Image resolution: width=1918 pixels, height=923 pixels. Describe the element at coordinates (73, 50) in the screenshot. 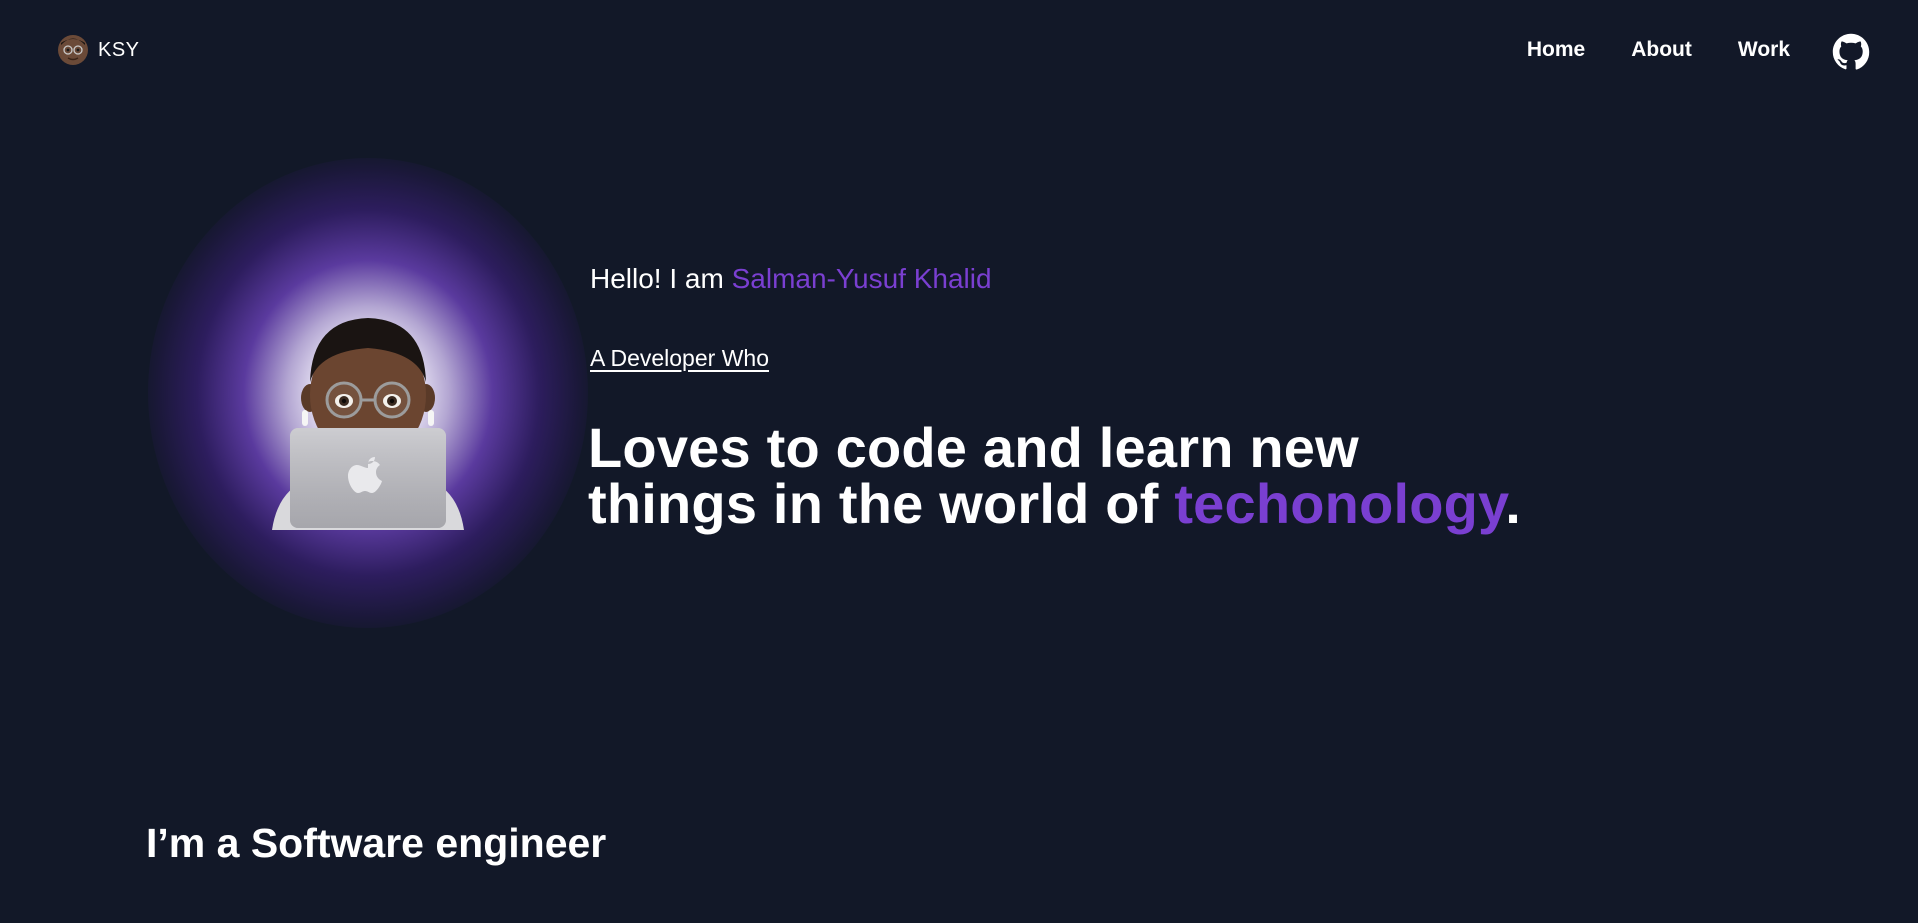

I see `memoji-avatar-icon` at that location.